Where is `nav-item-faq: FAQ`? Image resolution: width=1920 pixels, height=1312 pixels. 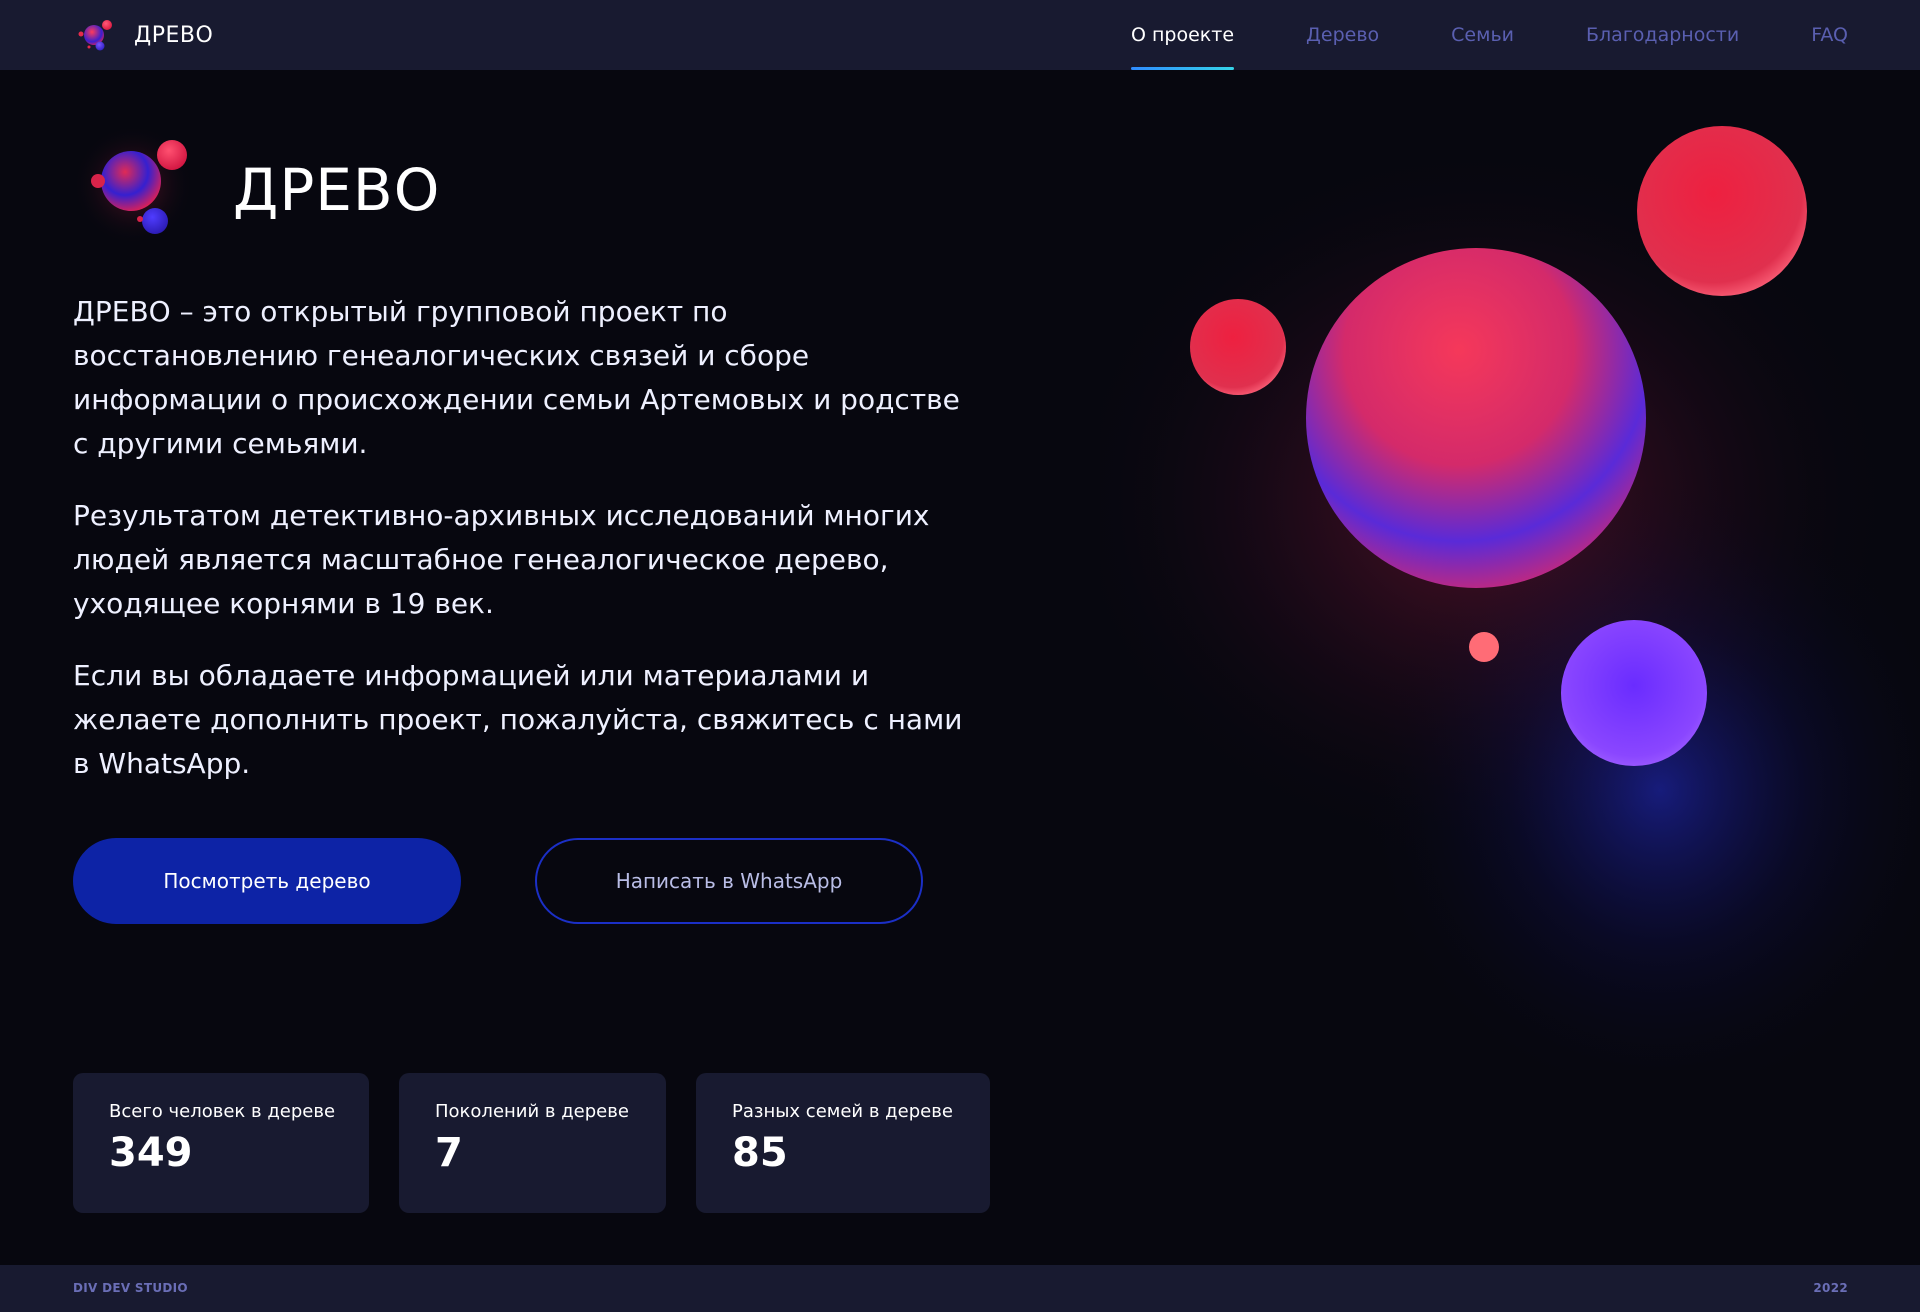 nav-item-faq: FAQ is located at coordinates (1829, 35).